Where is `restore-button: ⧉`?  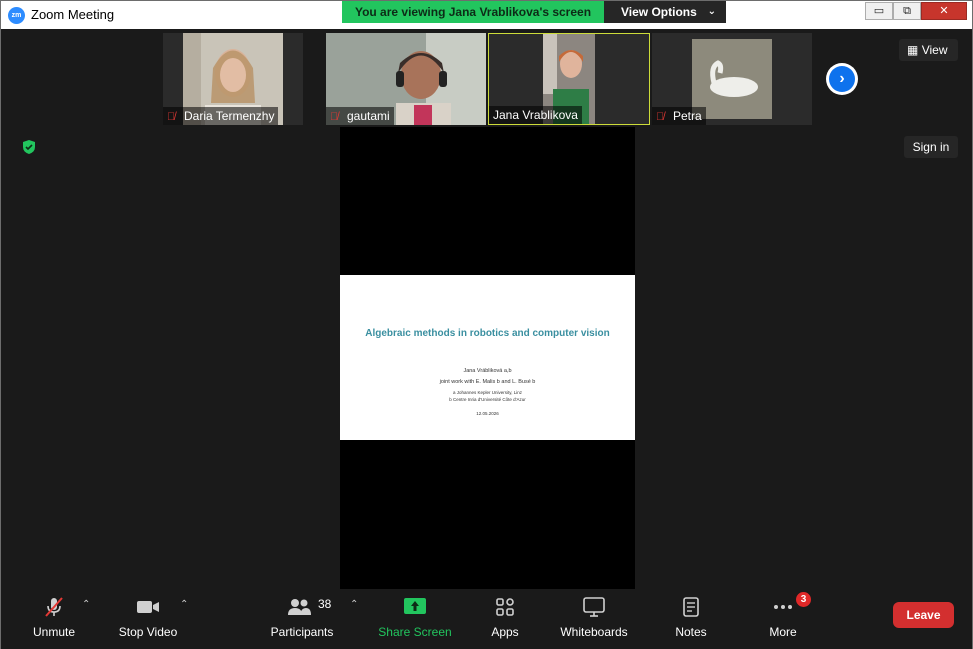
restore-button: ⧉ is located at coordinates (907, 11).